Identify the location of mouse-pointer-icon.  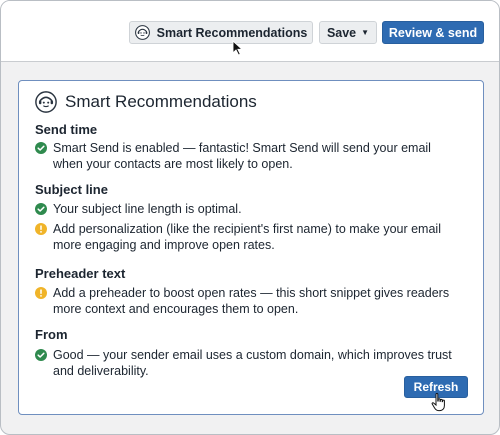
(238, 48).